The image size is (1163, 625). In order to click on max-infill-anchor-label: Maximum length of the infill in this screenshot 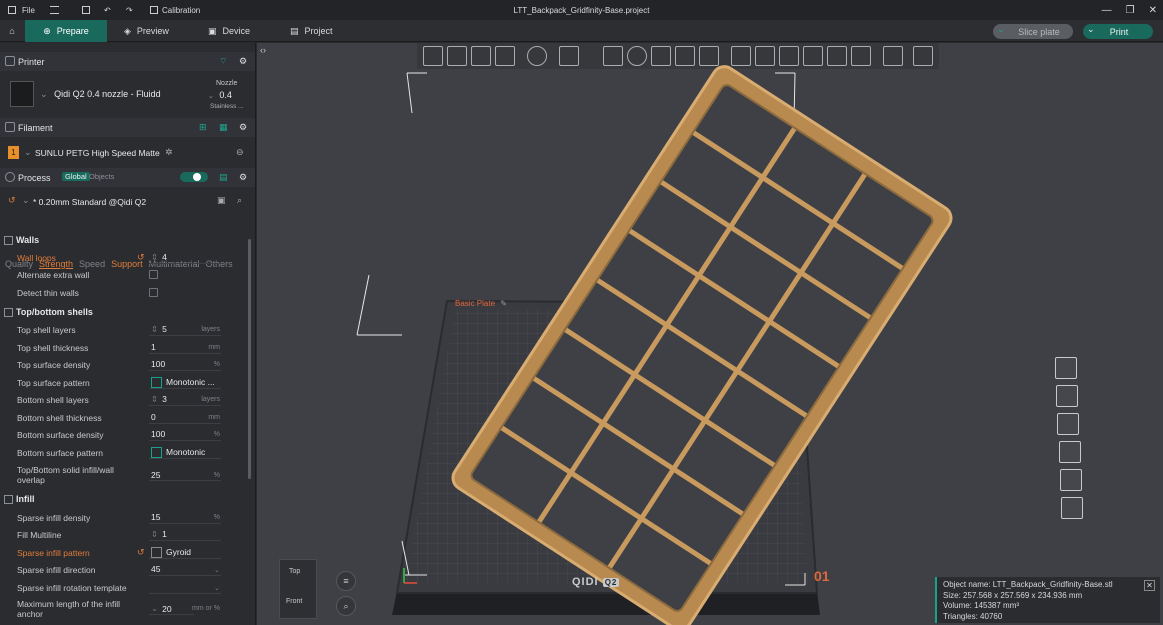, I will do `click(68, 604)`.